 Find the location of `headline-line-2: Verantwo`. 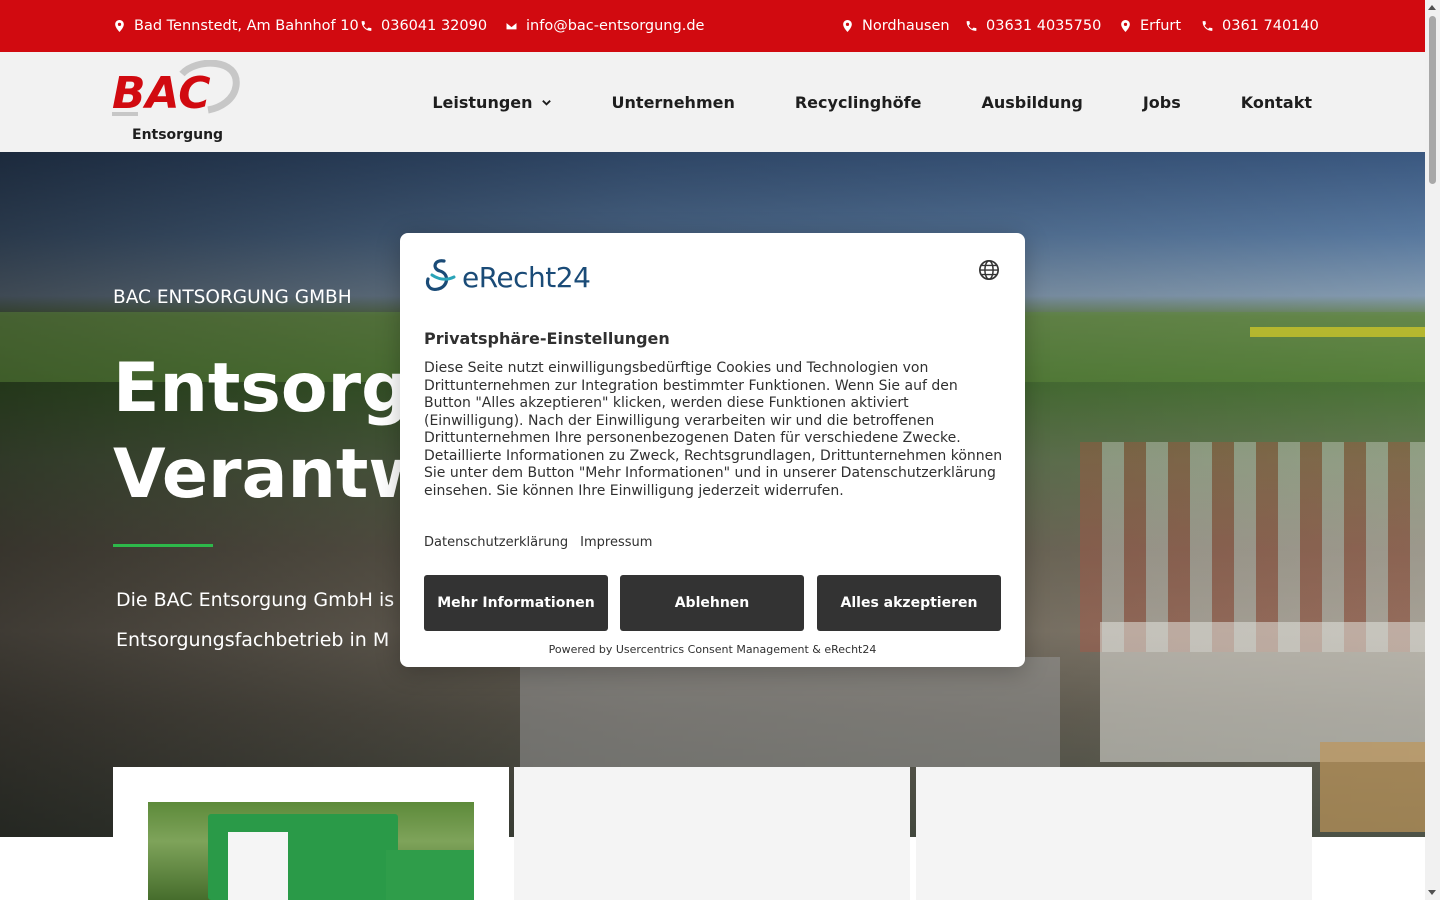

headline-line-2: Verantwo is located at coordinates (263, 474).